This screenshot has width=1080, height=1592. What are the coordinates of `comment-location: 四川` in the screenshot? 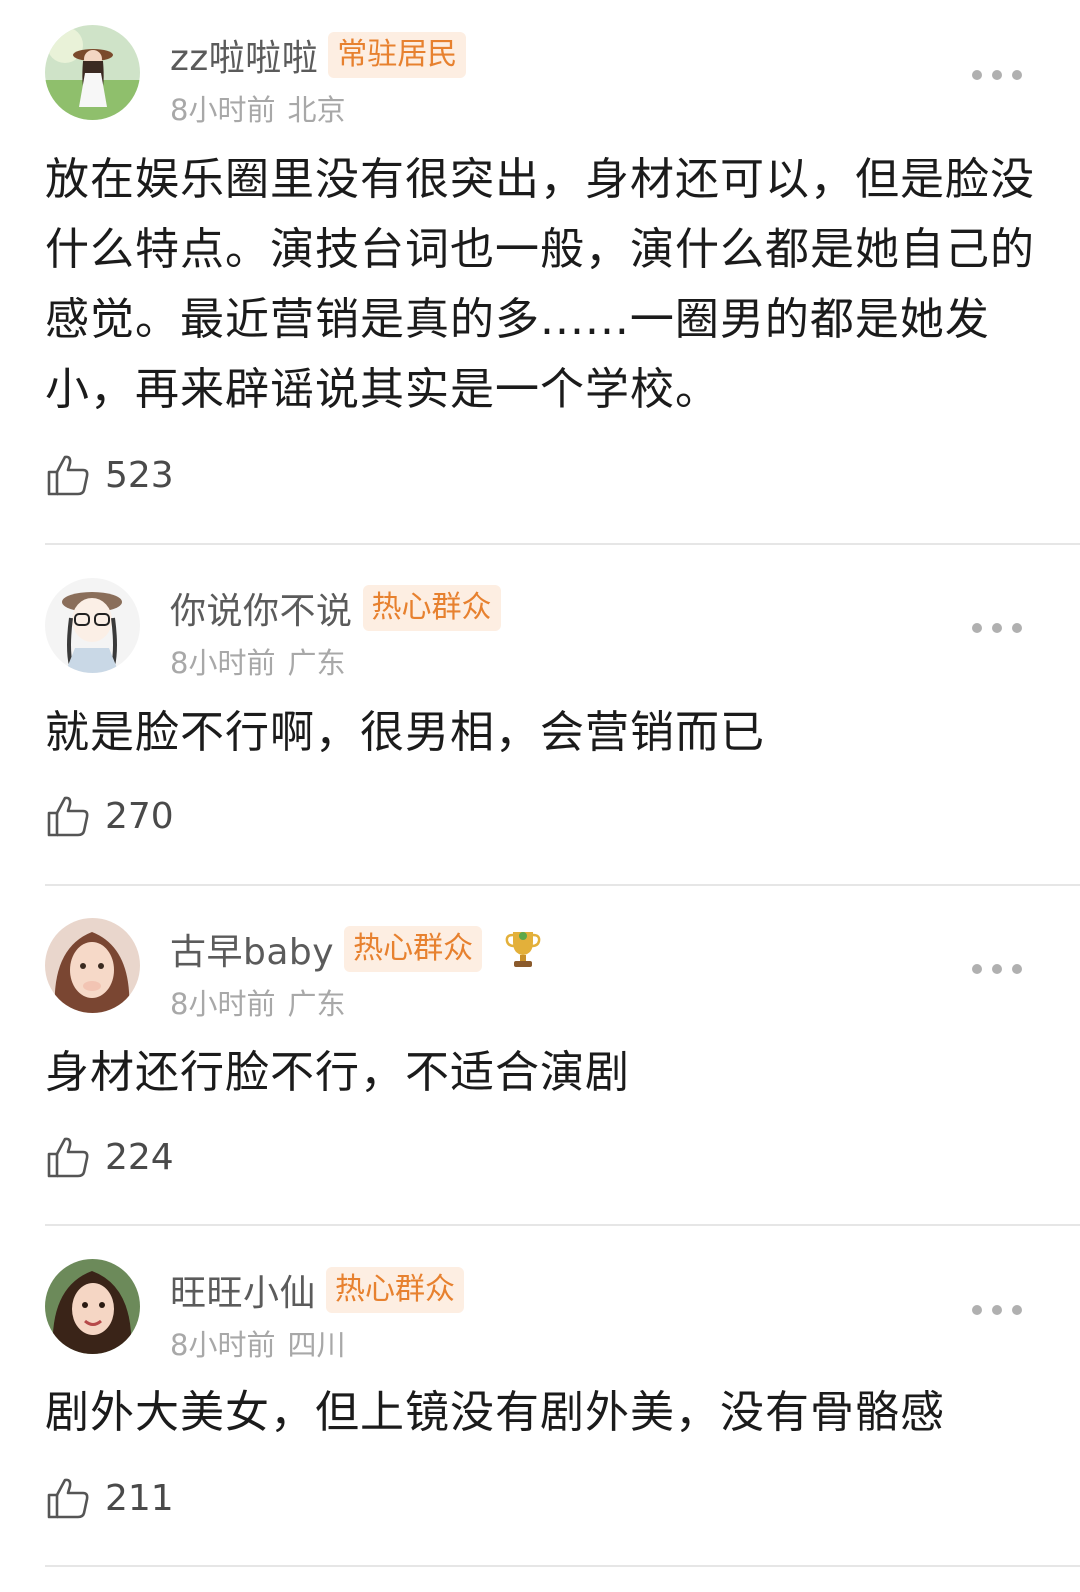 It's located at (316, 1345).